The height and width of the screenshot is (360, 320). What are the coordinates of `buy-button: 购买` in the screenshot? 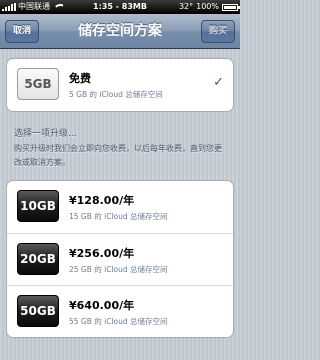 It's located at (217, 31).